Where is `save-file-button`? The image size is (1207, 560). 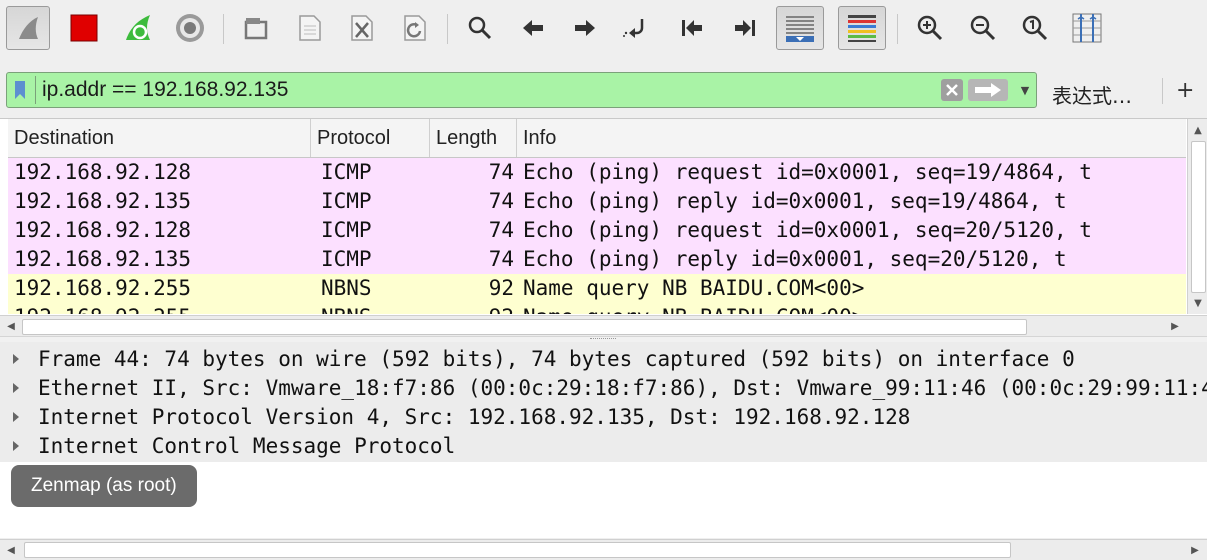 save-file-button is located at coordinates (310, 28).